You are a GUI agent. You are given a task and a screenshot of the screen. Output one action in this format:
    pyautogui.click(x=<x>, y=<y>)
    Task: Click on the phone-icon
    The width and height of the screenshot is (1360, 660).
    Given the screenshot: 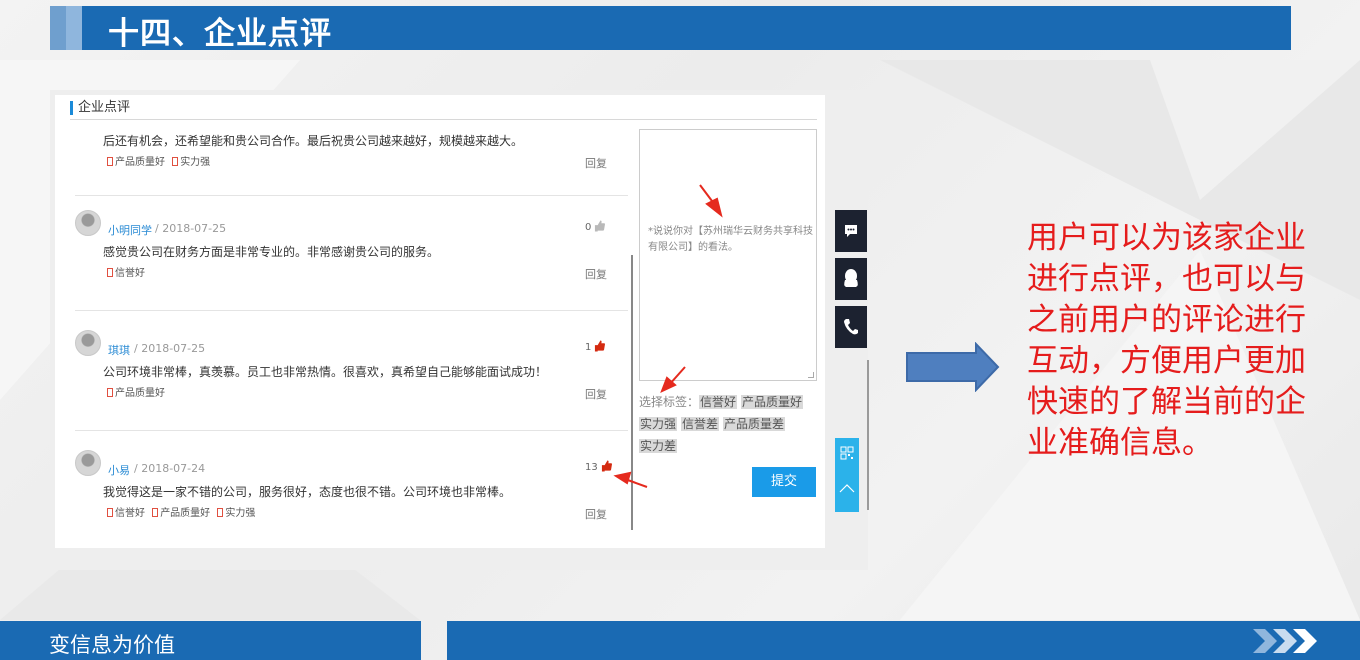 What is the action you would take?
    pyautogui.click(x=851, y=327)
    